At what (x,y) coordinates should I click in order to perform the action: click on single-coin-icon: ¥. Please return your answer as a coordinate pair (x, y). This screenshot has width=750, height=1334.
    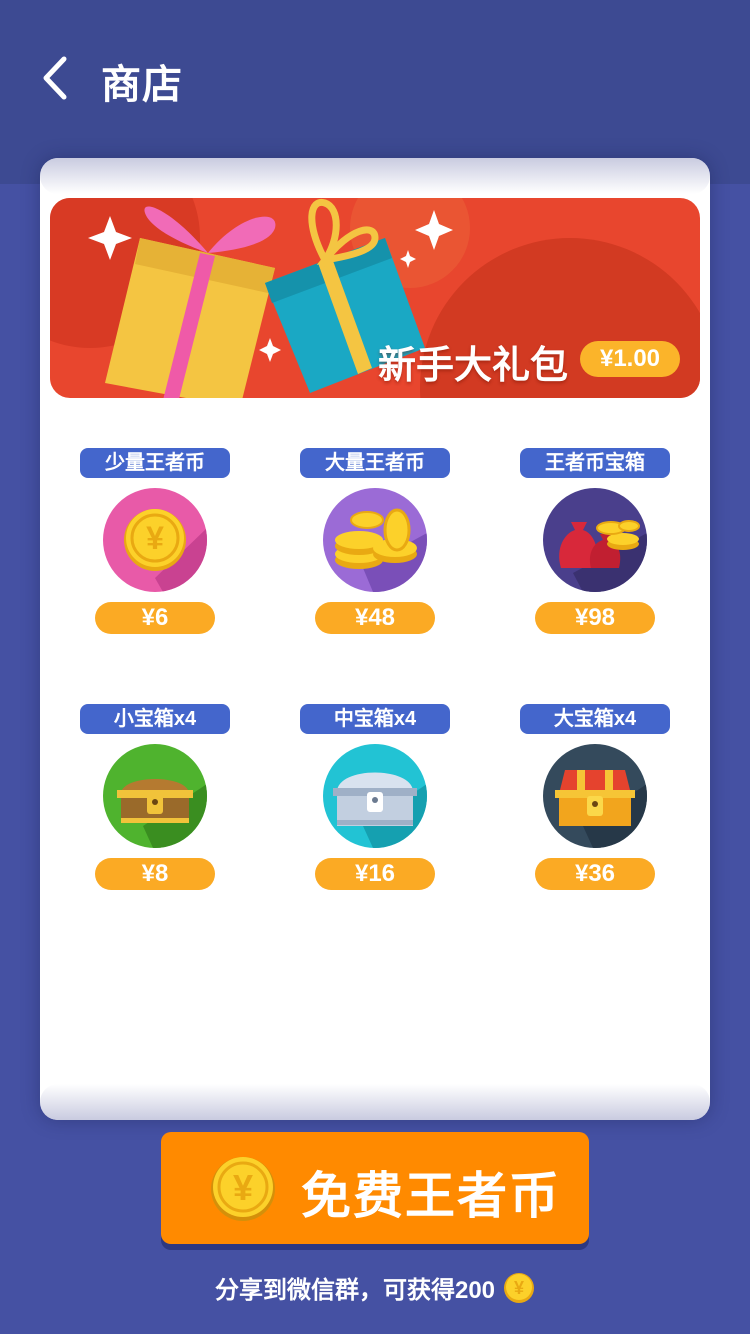
    Looking at the image, I should click on (155, 540).